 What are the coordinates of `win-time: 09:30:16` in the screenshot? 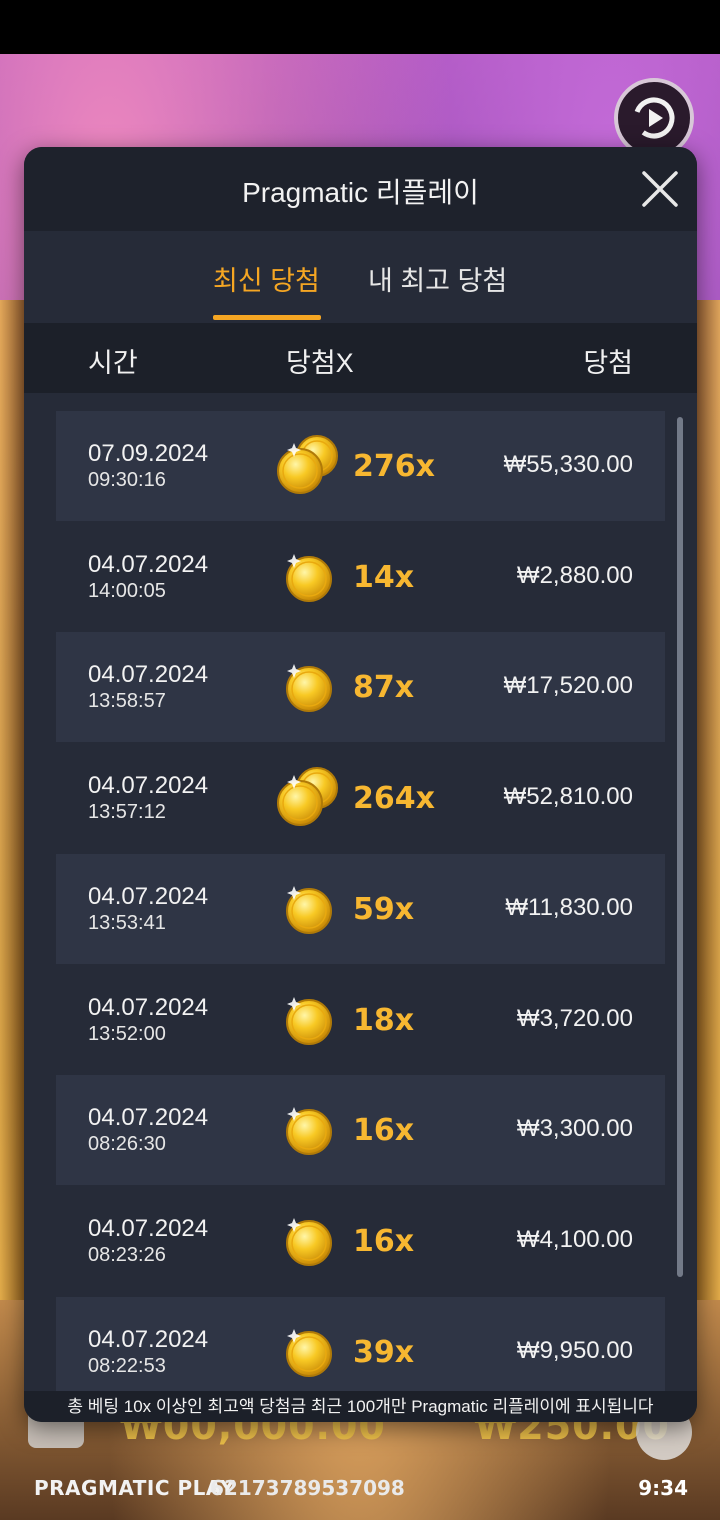 It's located at (127, 480).